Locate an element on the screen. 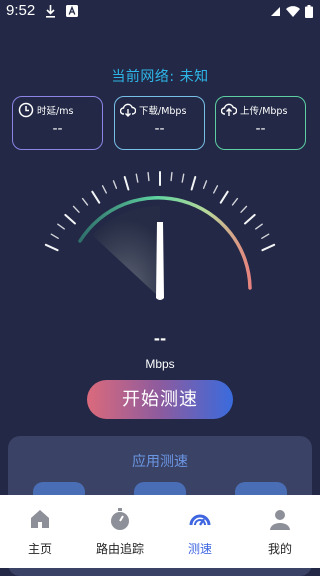  latency-value: -- is located at coordinates (57, 129).